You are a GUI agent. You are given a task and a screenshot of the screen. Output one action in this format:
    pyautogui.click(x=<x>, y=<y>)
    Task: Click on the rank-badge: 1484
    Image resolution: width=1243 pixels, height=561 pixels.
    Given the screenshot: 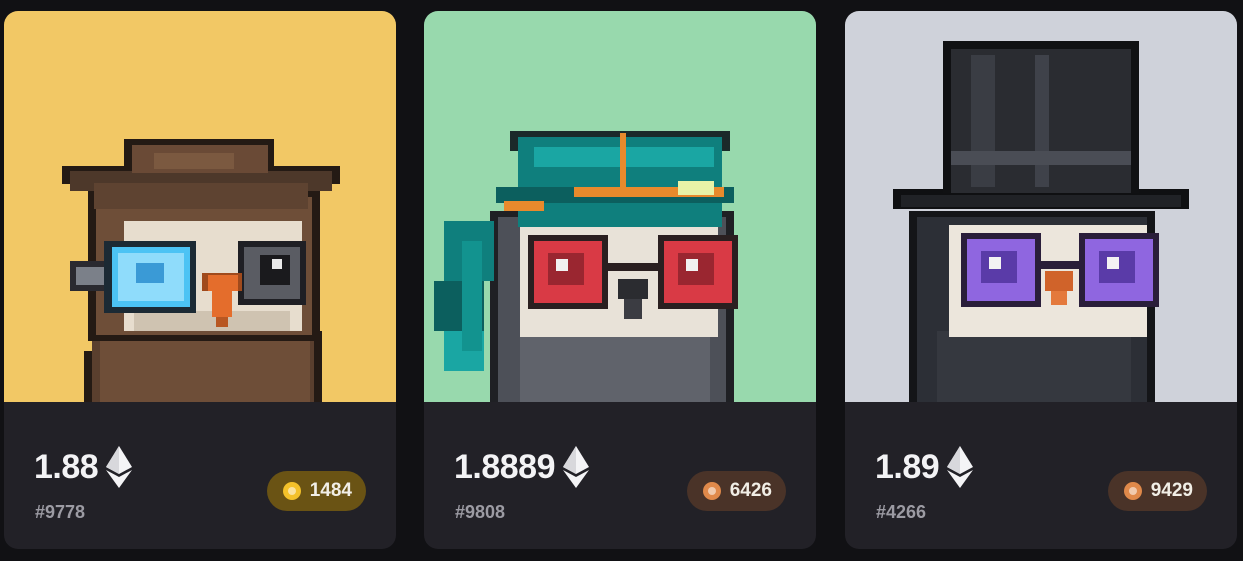 What is the action you would take?
    pyautogui.click(x=316, y=491)
    